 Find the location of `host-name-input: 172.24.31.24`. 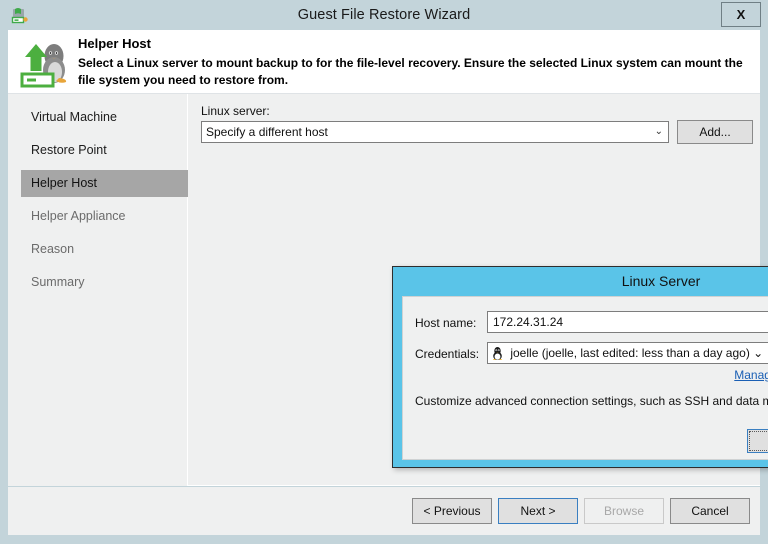

host-name-input: 172.24.31.24 is located at coordinates (627, 322).